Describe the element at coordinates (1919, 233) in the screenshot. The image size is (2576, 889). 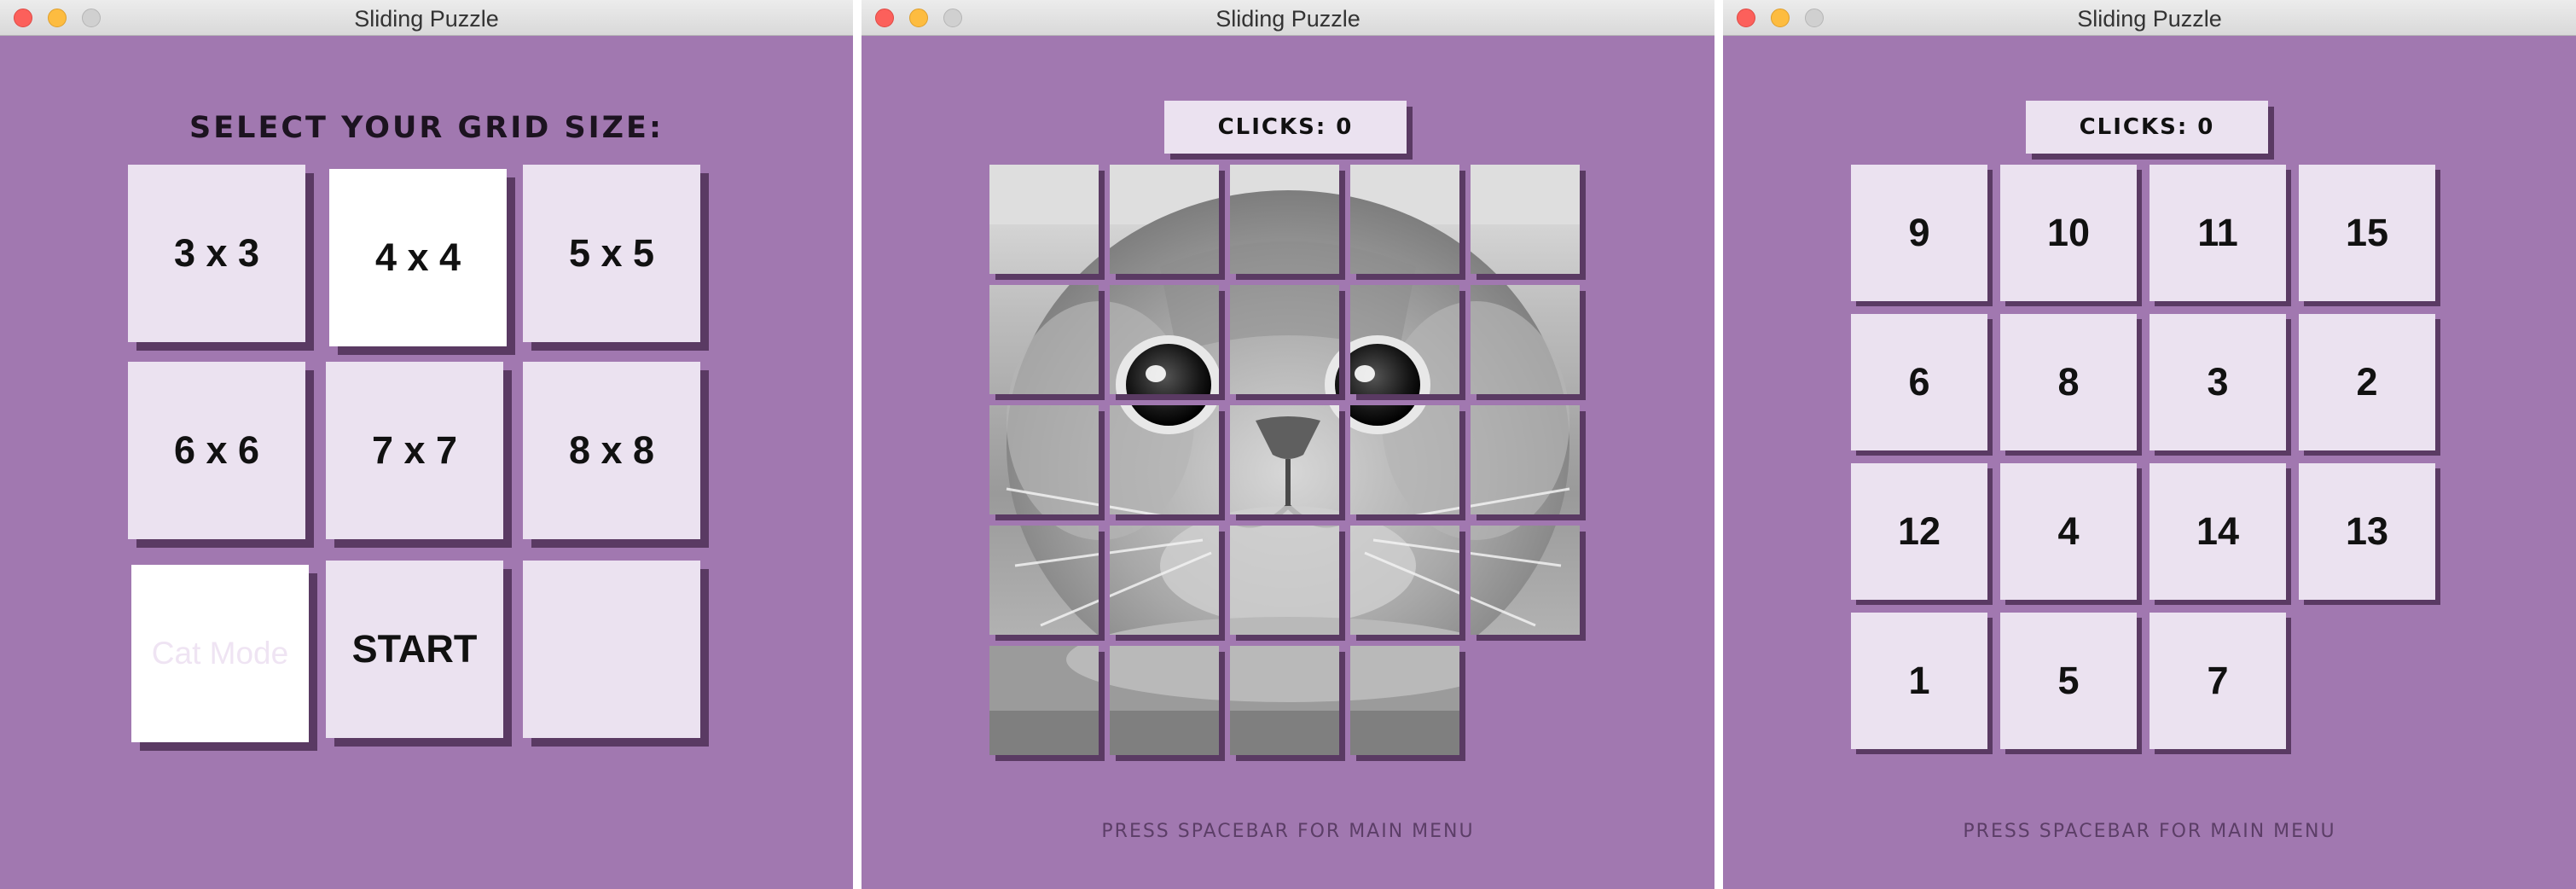
I see `number-tile: 9` at that location.